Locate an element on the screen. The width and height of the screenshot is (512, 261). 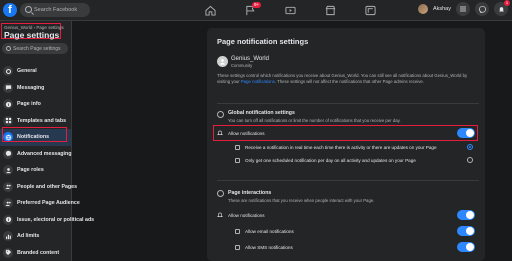
groups-icon is located at coordinates (370, 10).